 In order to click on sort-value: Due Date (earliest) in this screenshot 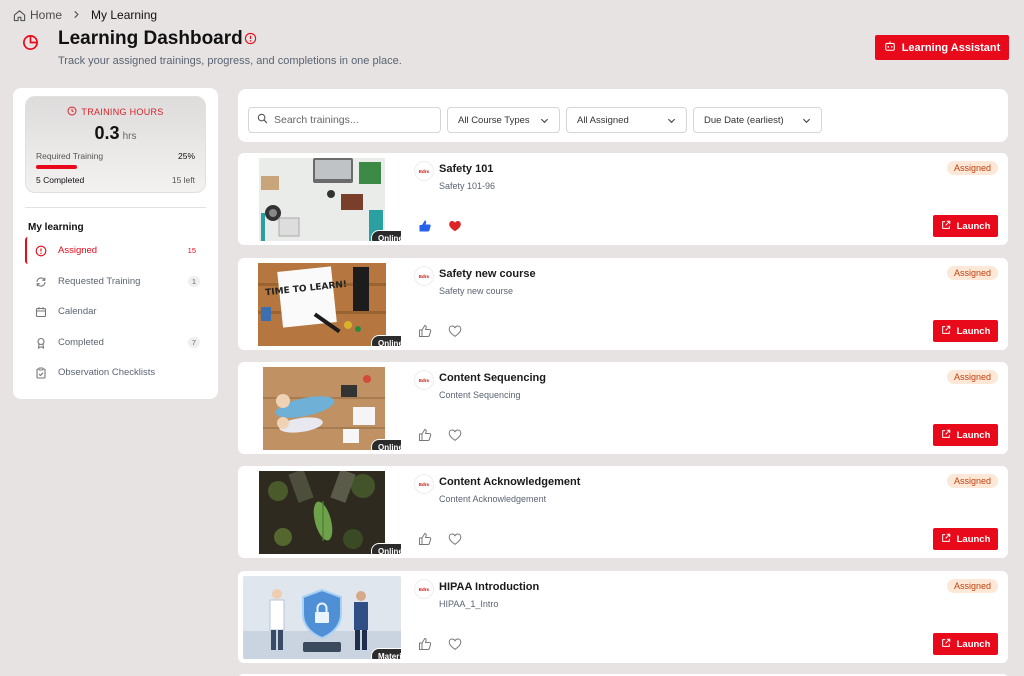, I will do `click(744, 120)`.